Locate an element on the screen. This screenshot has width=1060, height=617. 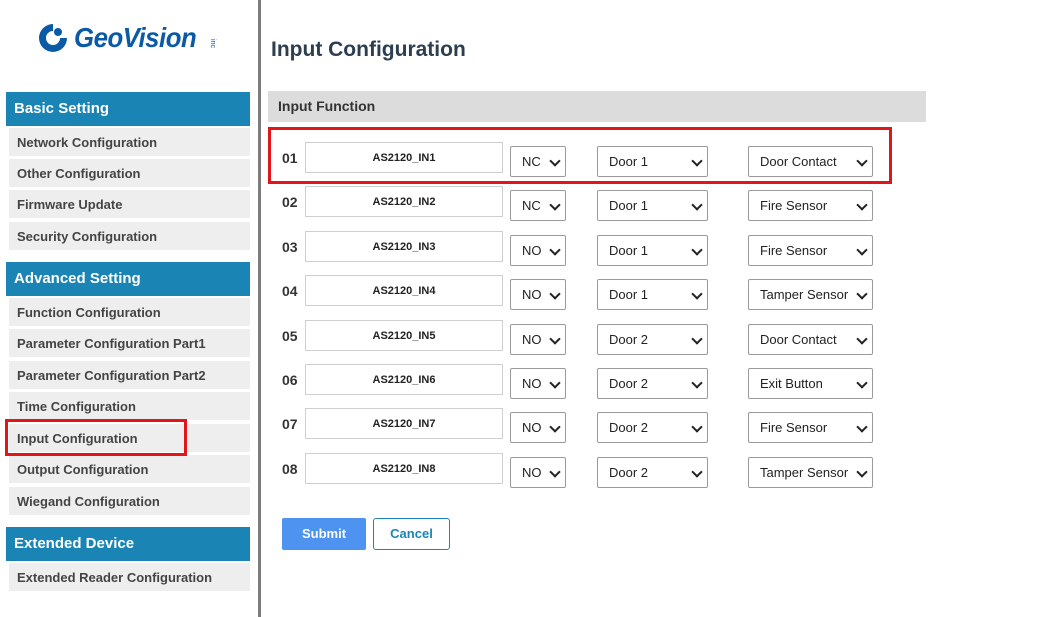
section-extended-device: Extended Device is located at coordinates (128, 544).